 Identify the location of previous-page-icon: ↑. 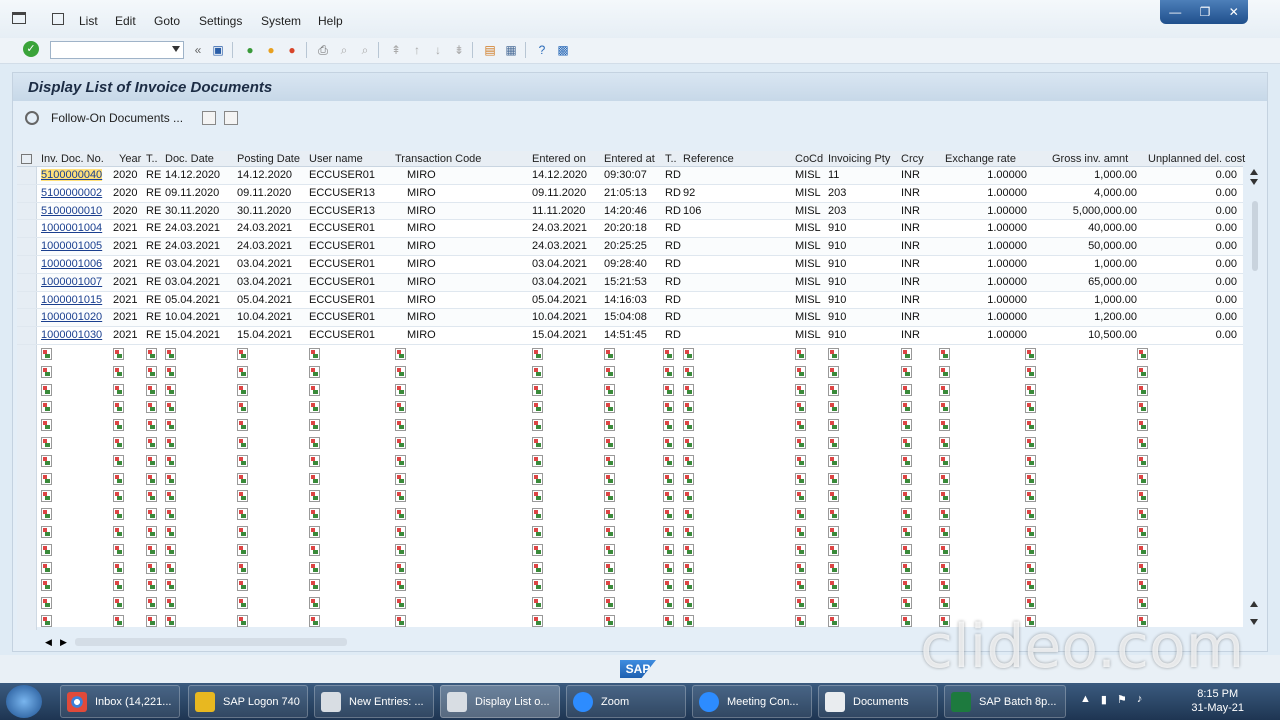
(417, 50).